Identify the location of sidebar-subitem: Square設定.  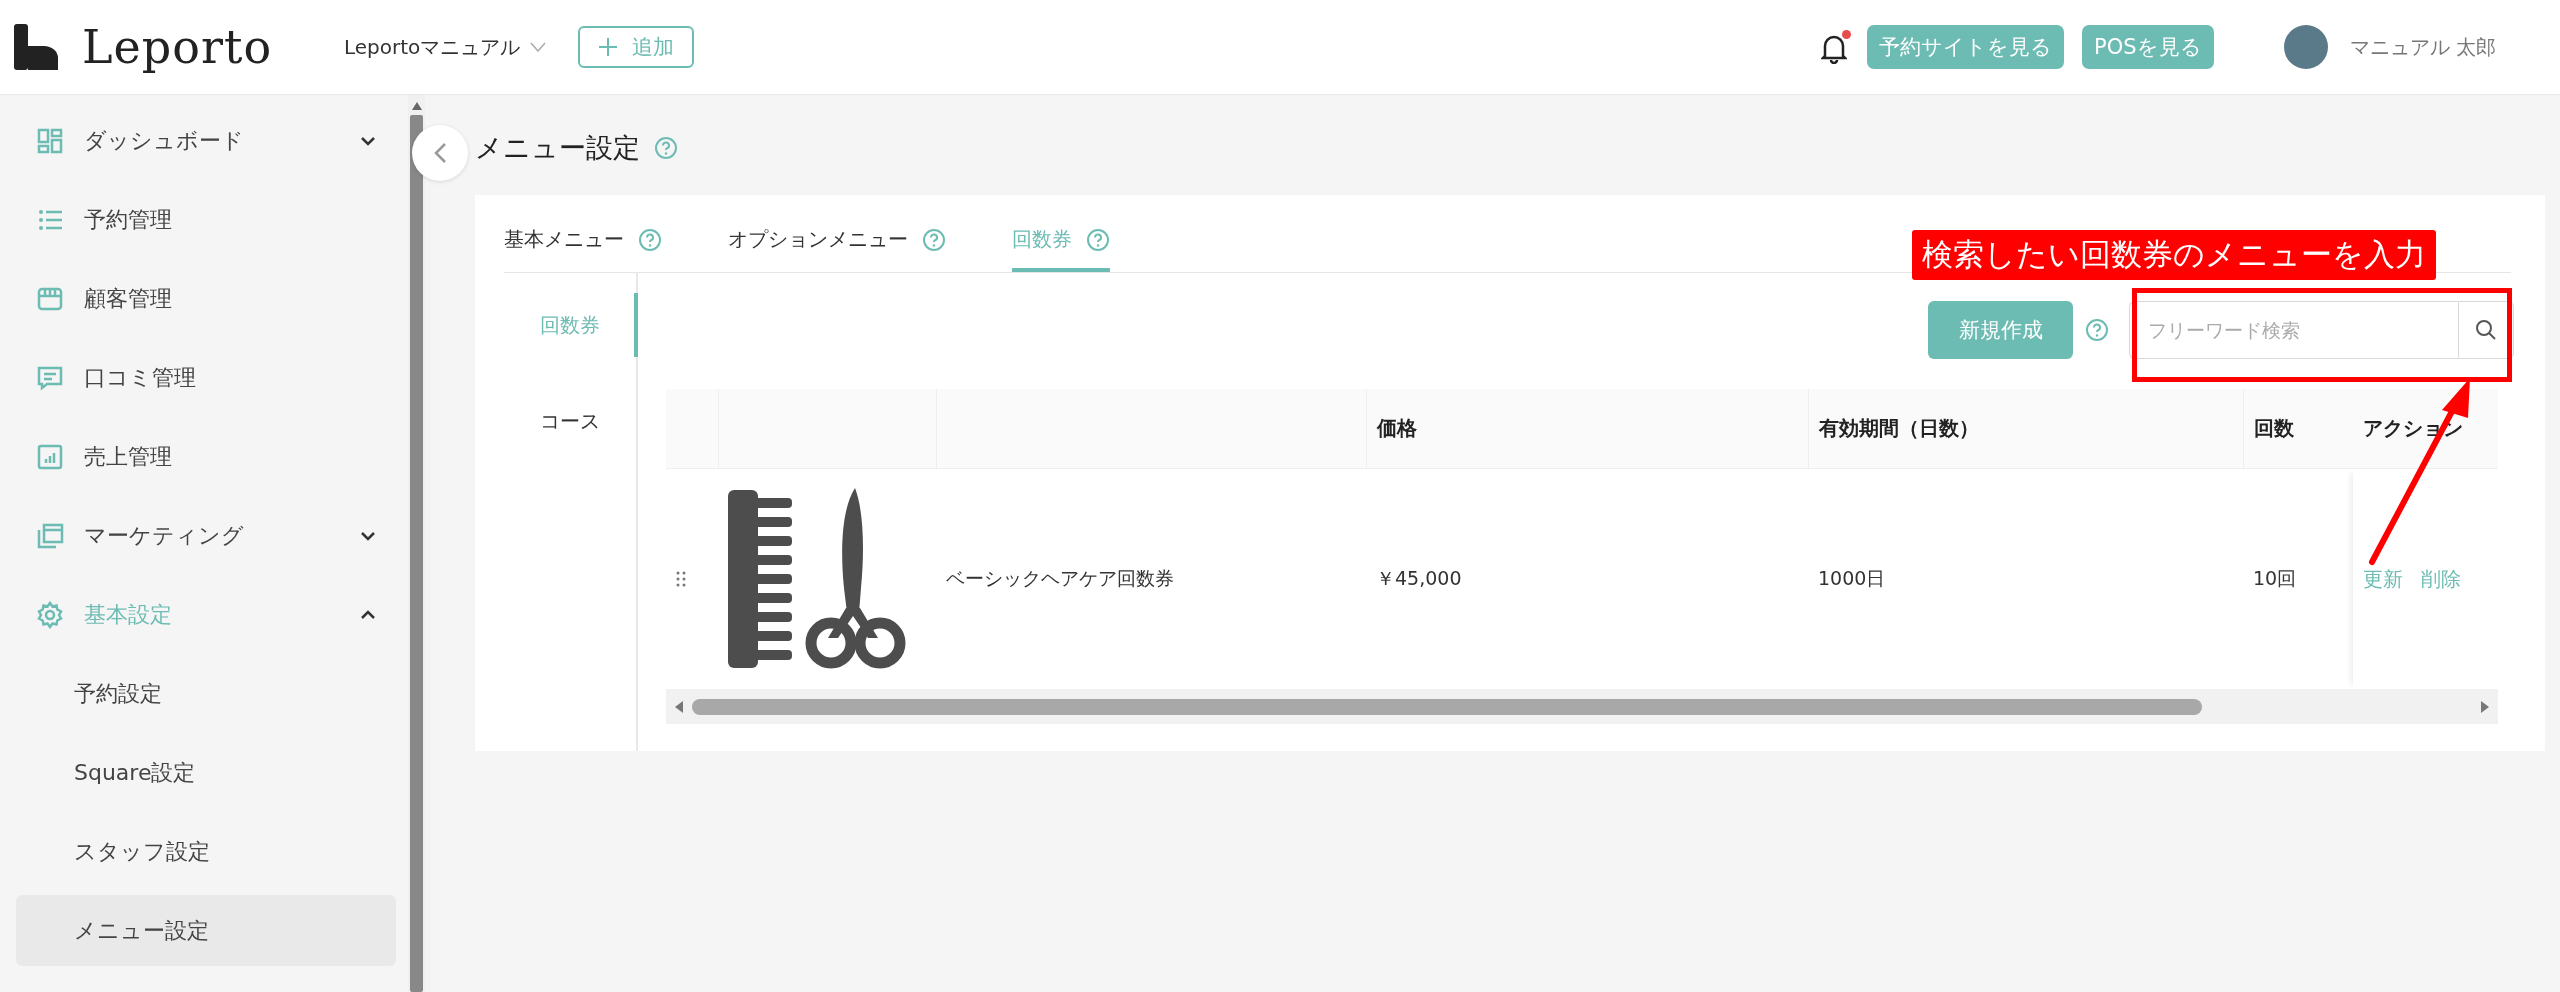
(206, 772).